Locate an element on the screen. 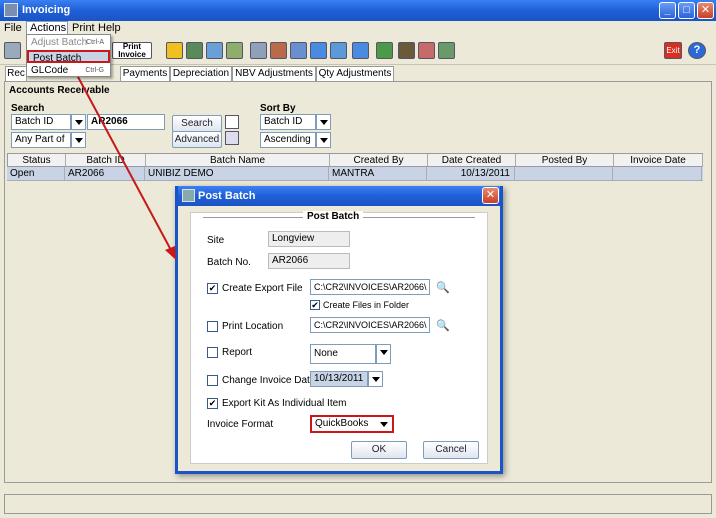 The width and height of the screenshot is (716, 518). dropdown-item-adjust-batch: Adjust Batch Ctrl-A is located at coordinates (68, 42).